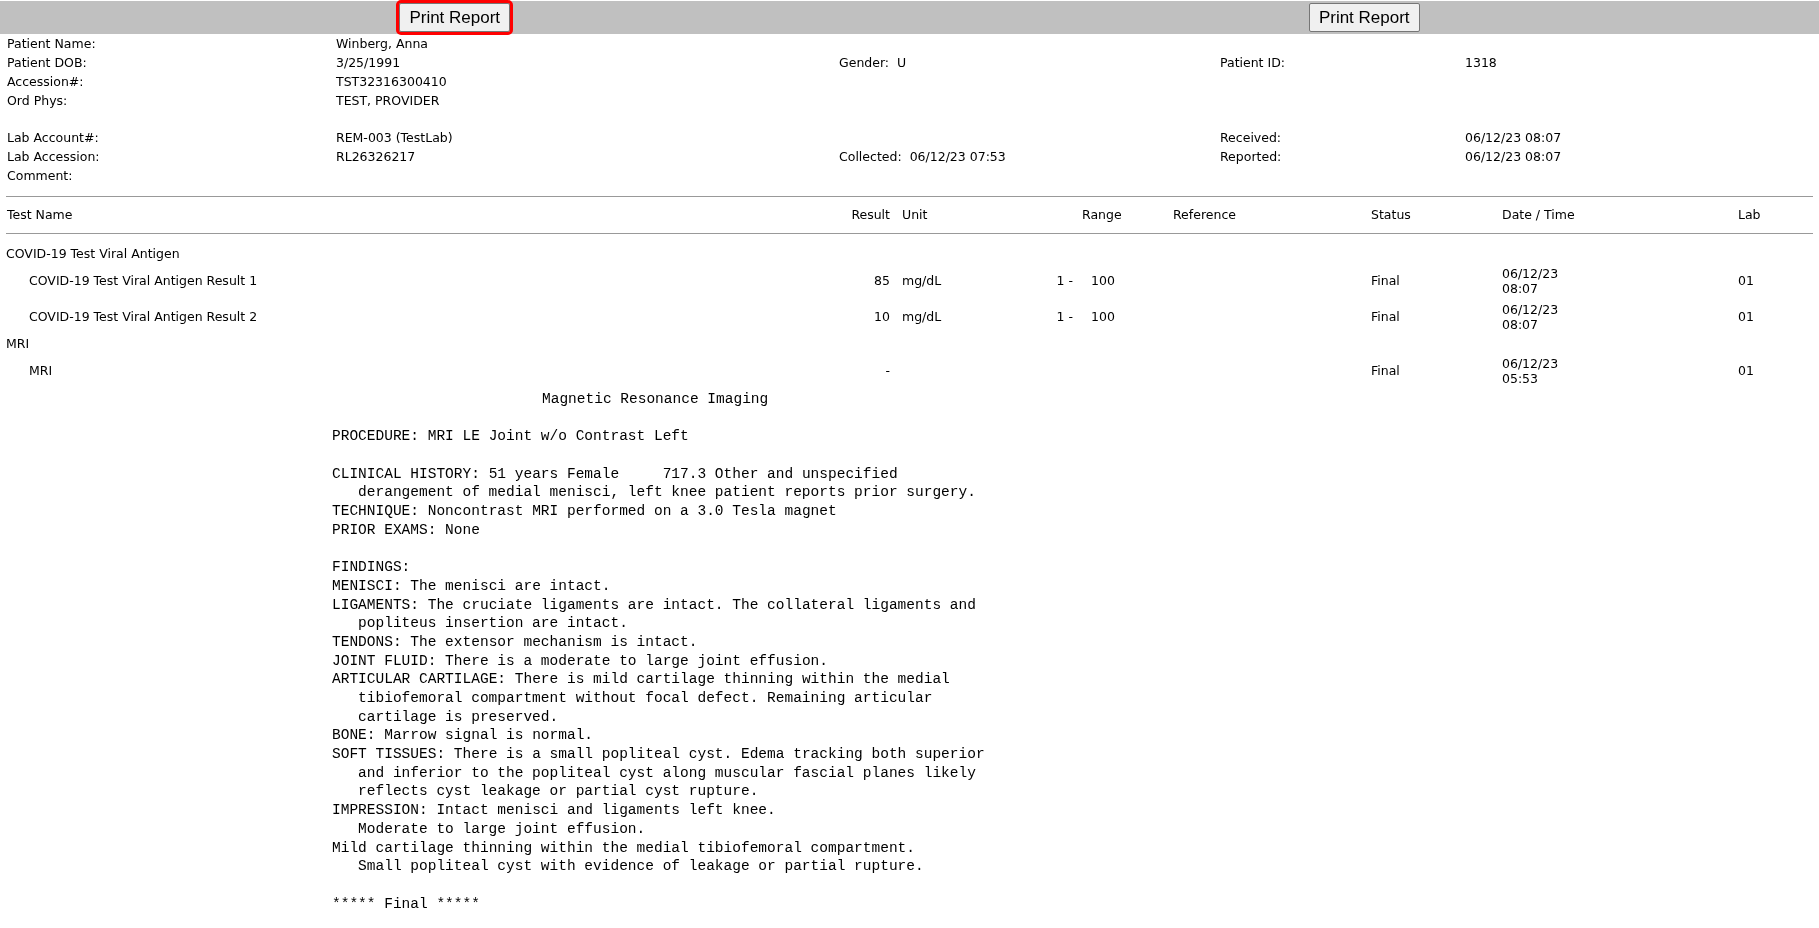 Image resolution: width=1819 pixels, height=928 pixels. I want to click on column-header: Date / Time, so click(1538, 214).